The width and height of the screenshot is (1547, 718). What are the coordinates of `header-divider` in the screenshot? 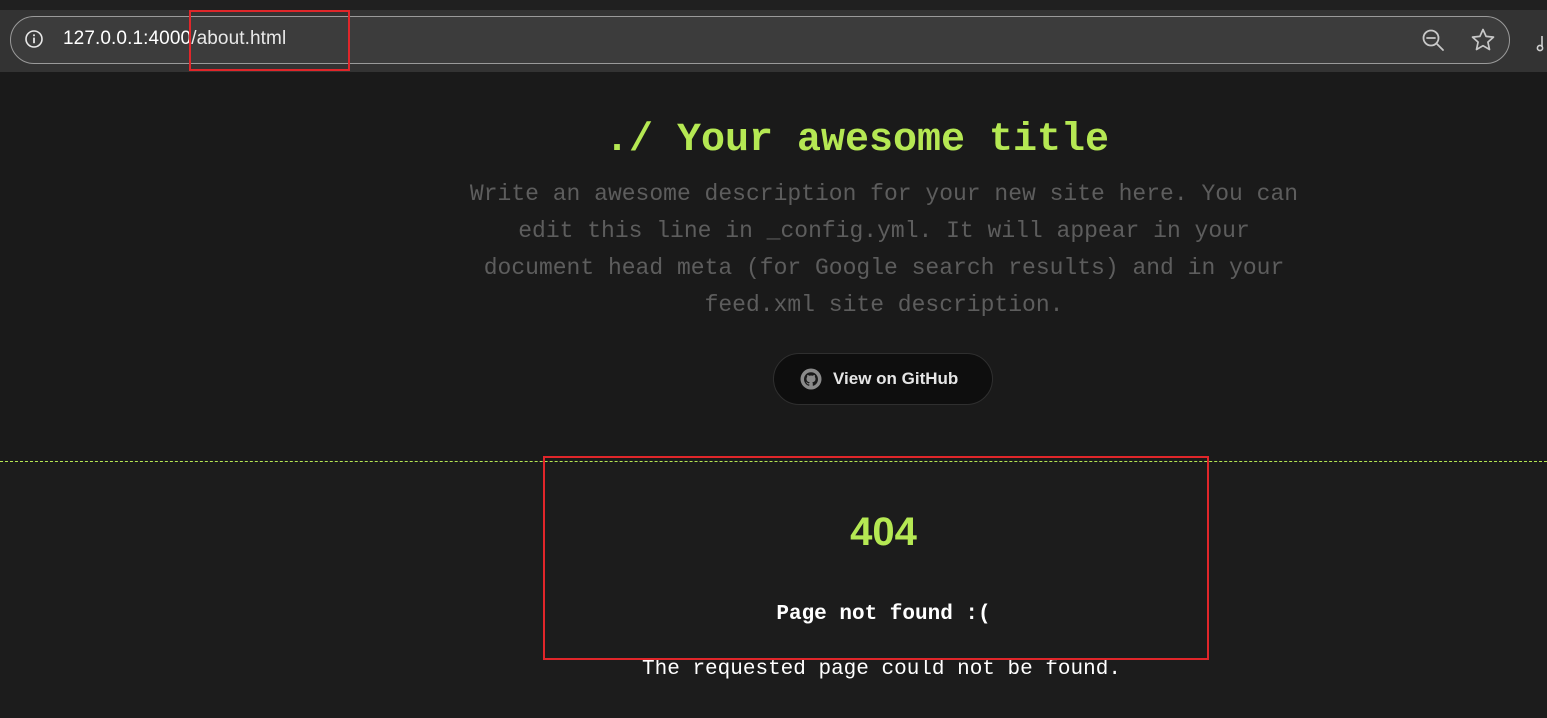 It's located at (773, 461).